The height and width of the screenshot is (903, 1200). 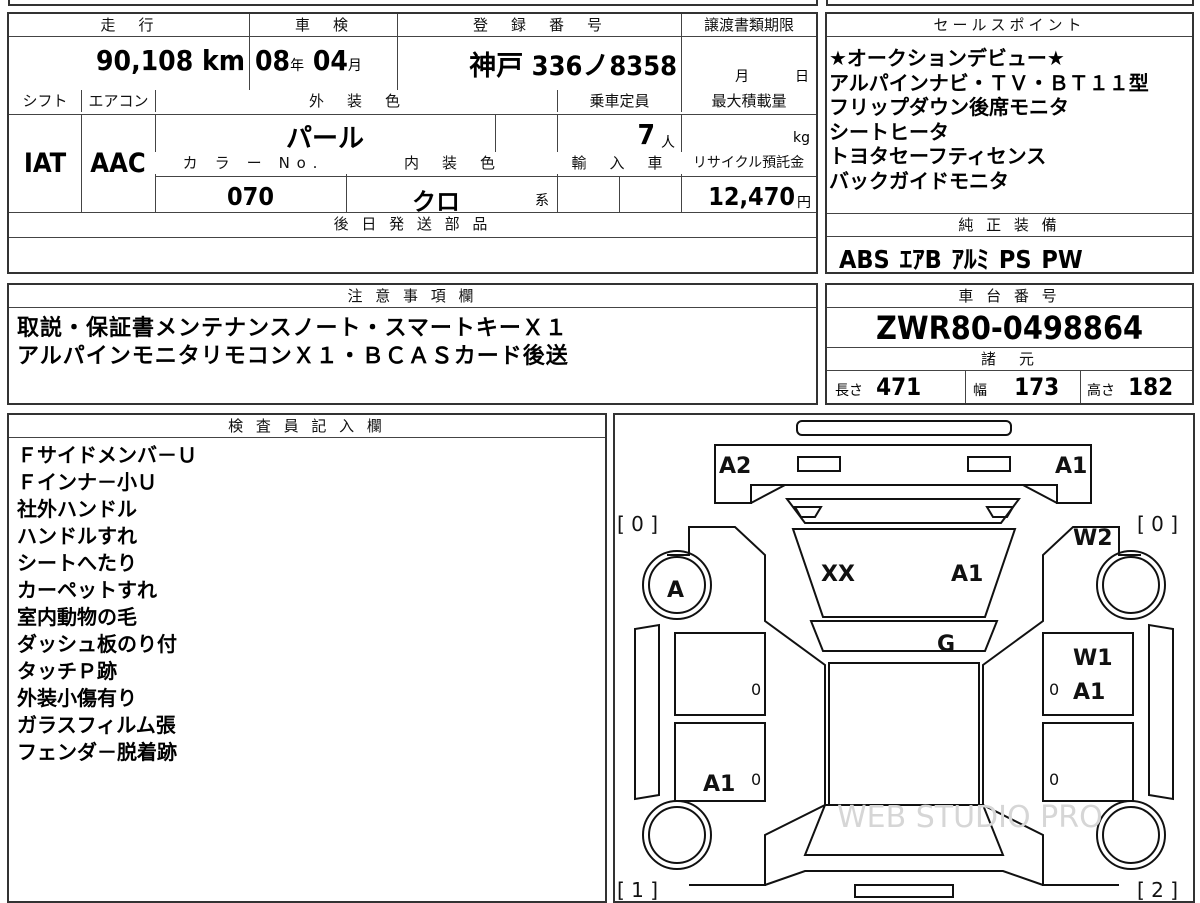 What do you see at coordinates (118, 163) in the screenshot?
I see `aircon-value: AAC` at bounding box center [118, 163].